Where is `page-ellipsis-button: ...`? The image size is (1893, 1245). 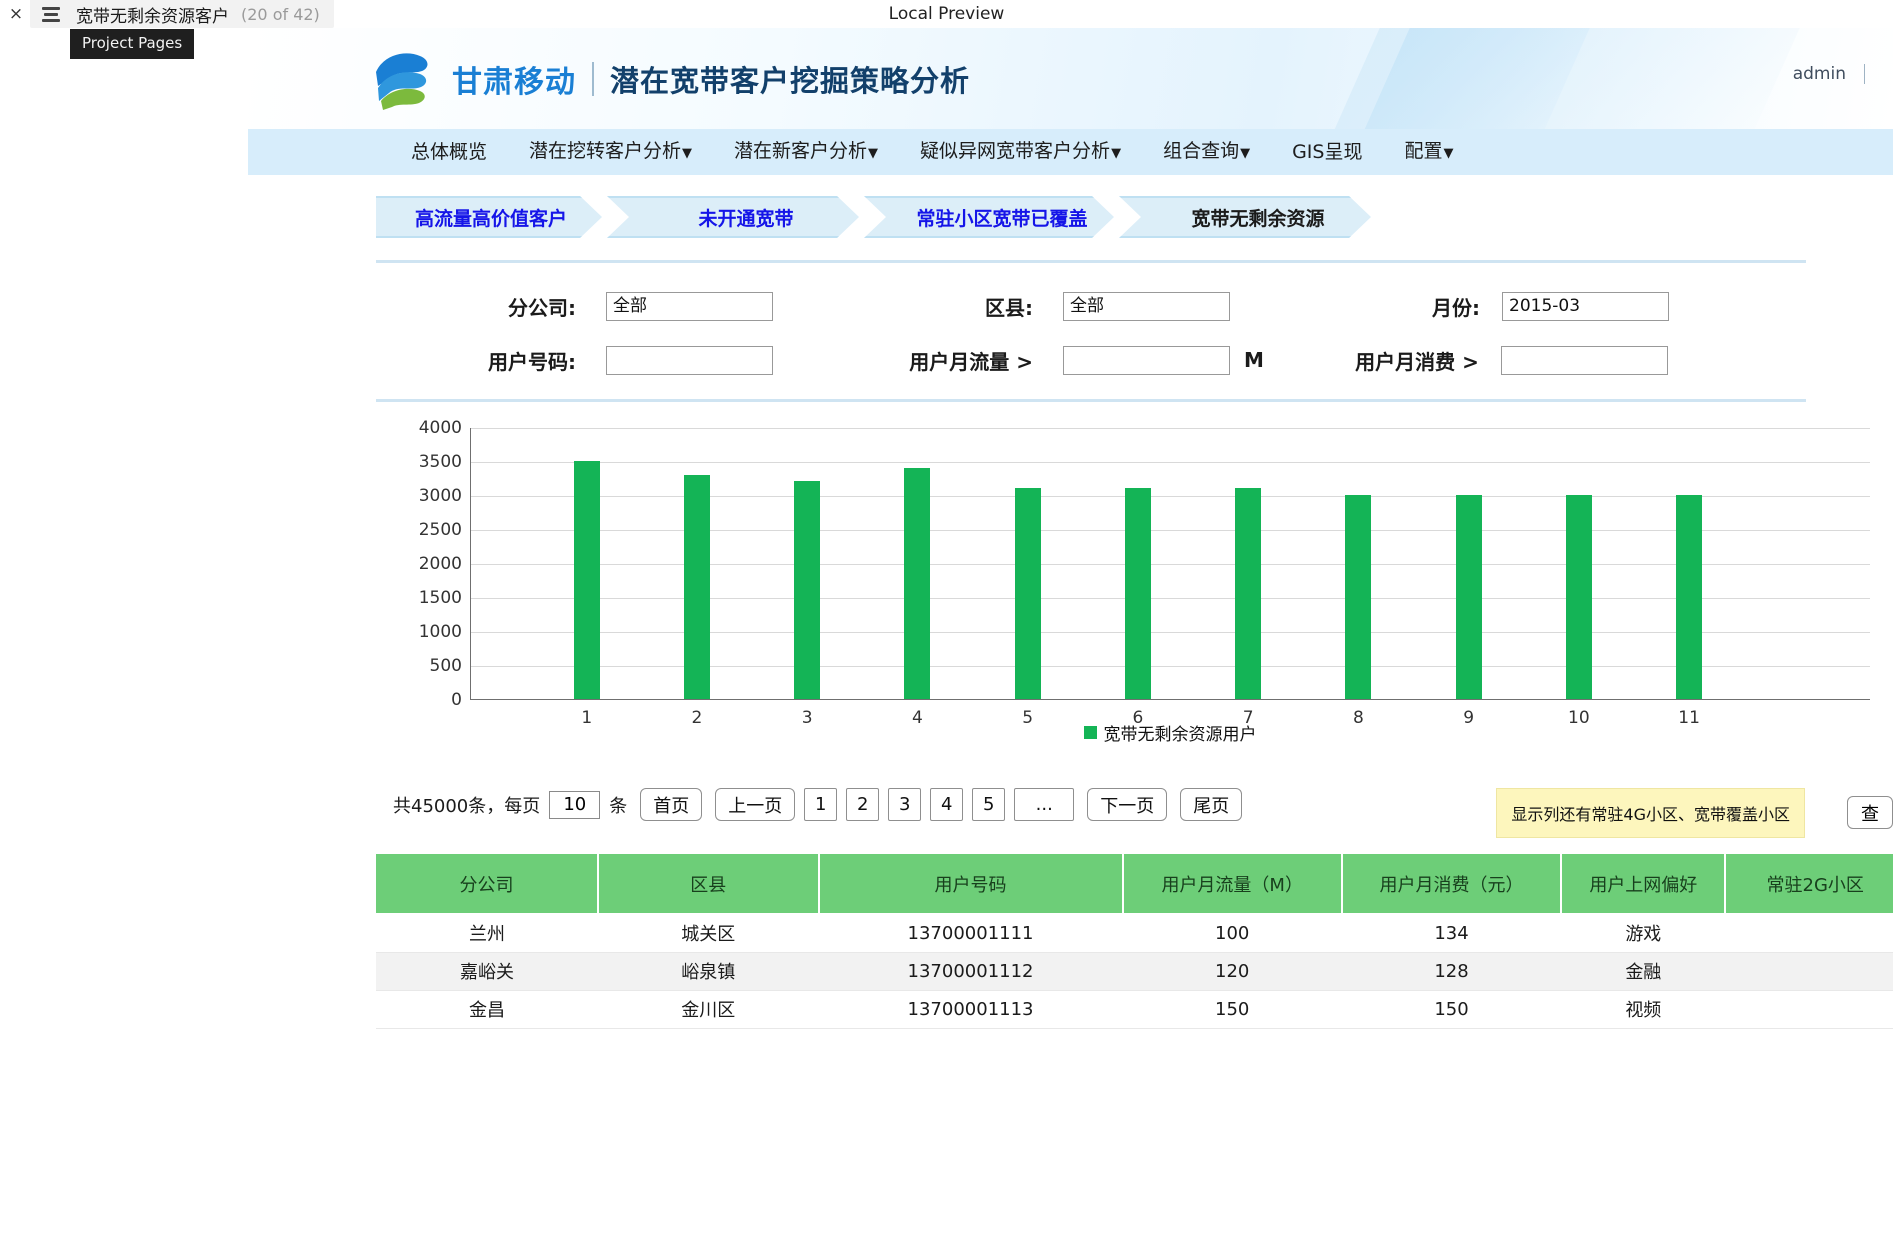 page-ellipsis-button: ... is located at coordinates (1044, 804).